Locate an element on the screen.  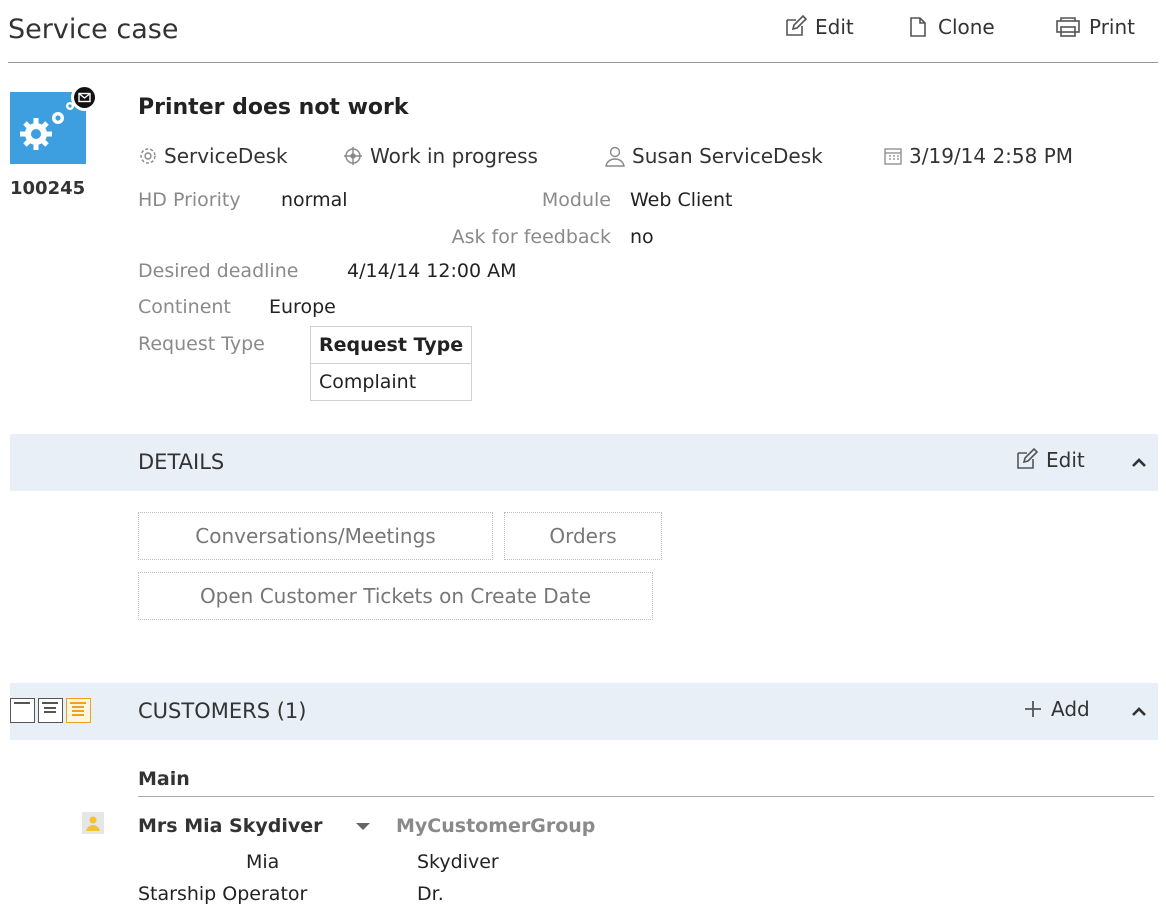
print-button: Print is located at coordinates (1095, 27).